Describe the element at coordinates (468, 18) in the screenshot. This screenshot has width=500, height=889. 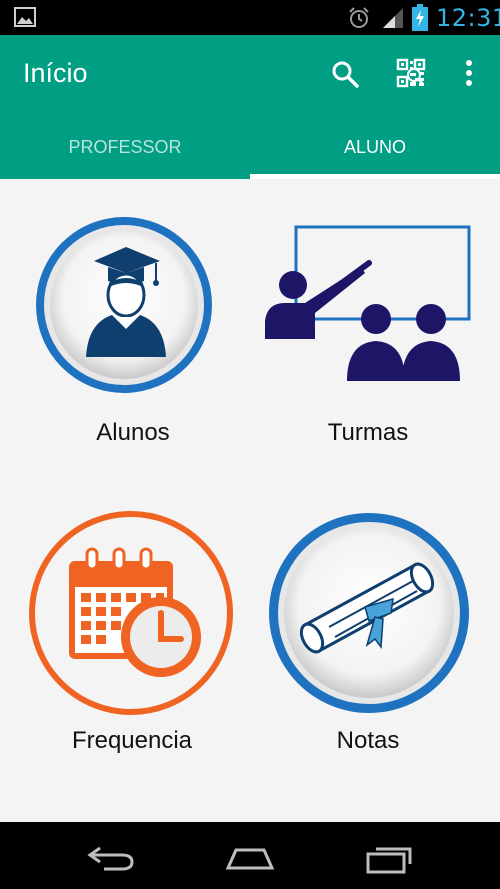
I see `status-clock: 12:31` at that location.